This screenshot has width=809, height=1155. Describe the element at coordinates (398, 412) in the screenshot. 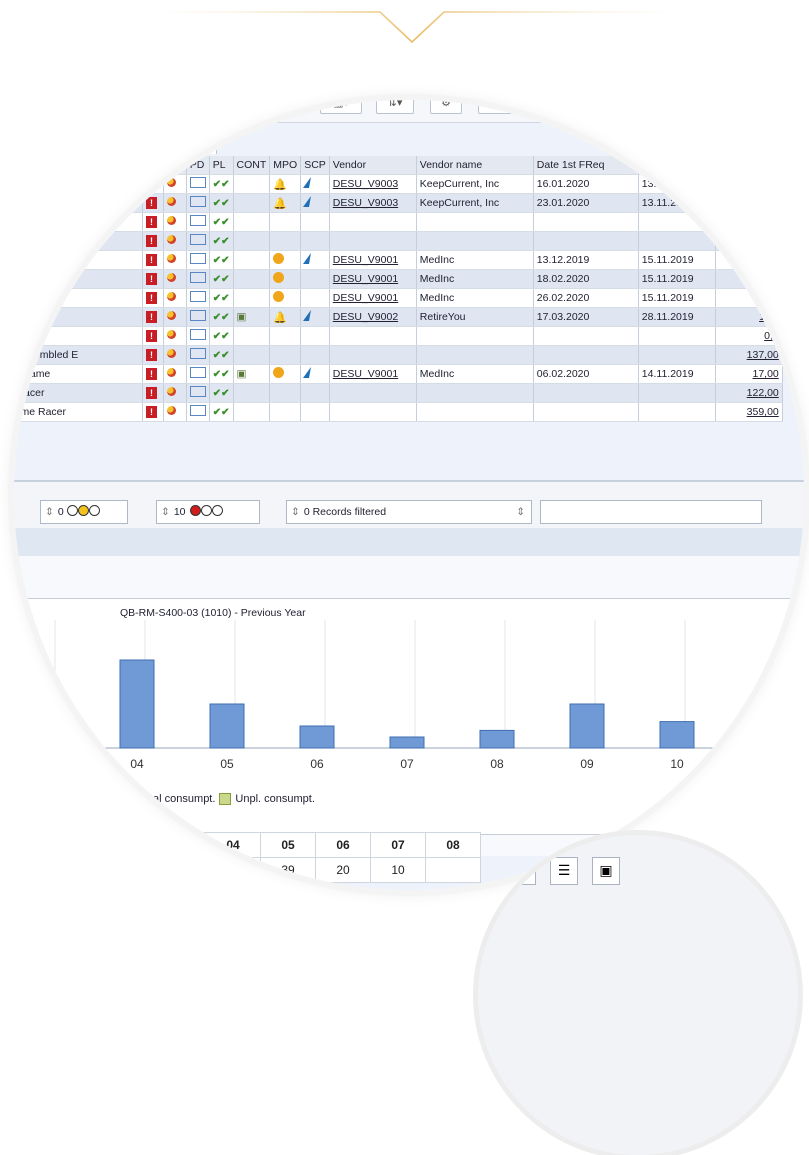

I see `table-row: i frame Racer! ✔✔ 359,00` at that location.